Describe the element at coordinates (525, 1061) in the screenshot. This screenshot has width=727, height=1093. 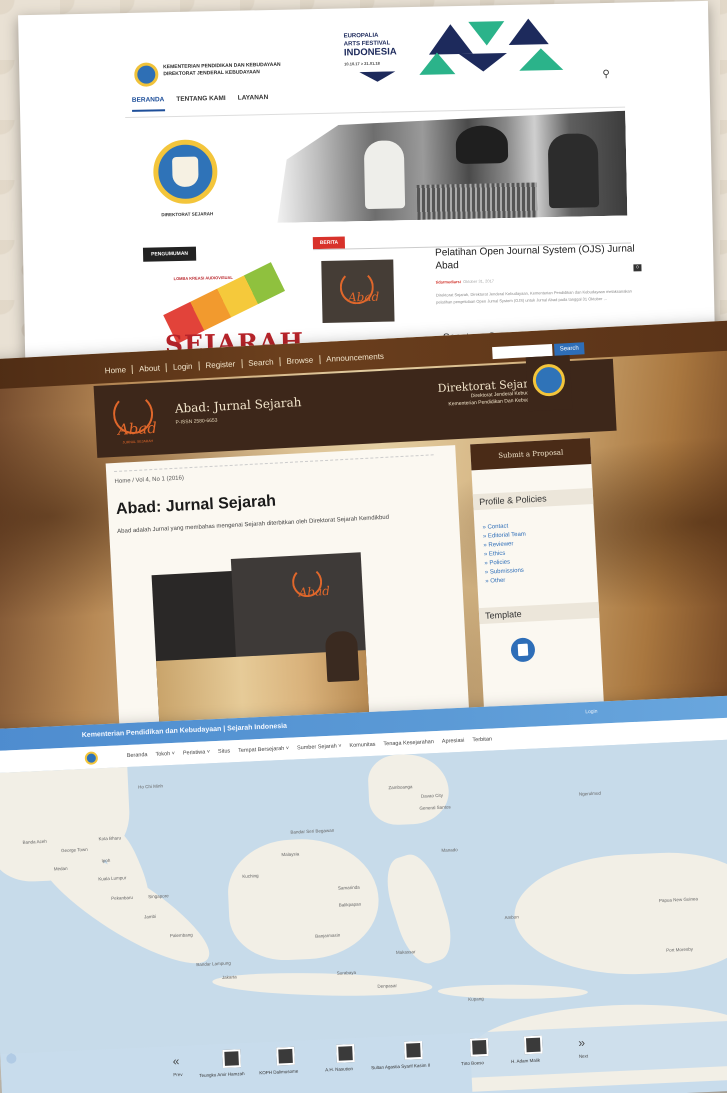
I see `hero-name: H. Adam Malik` at that location.